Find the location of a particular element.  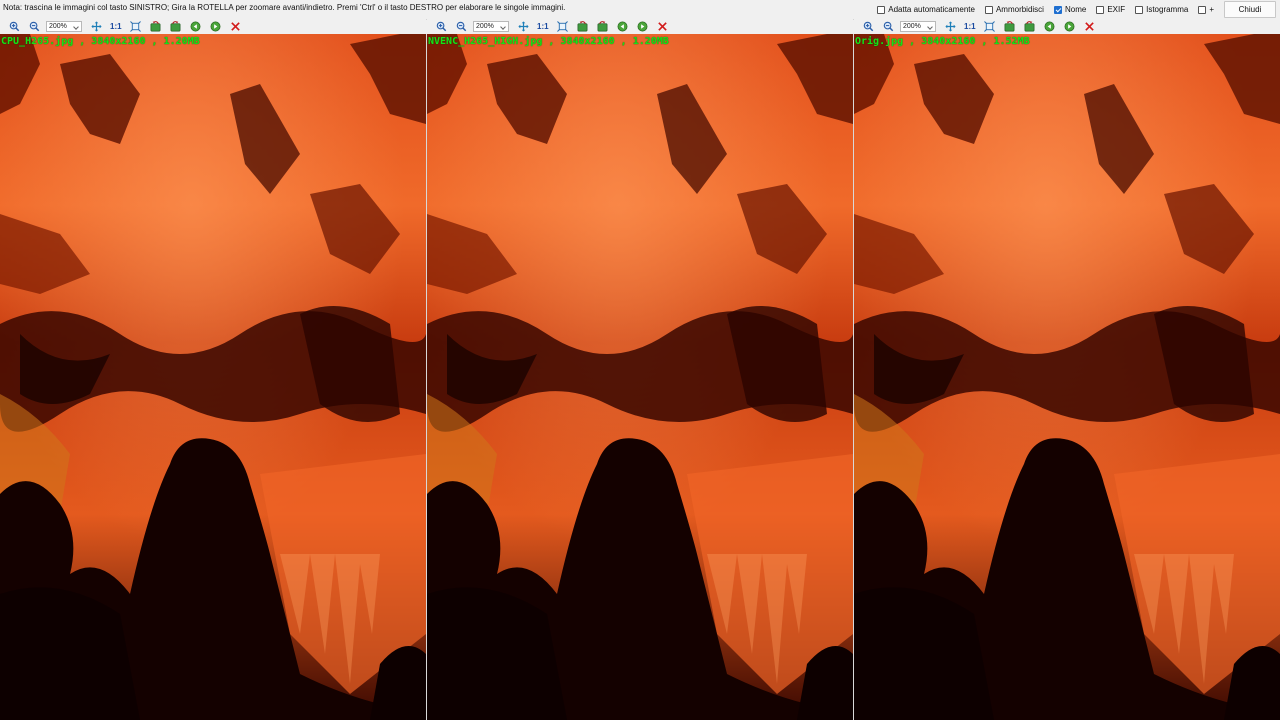

close-button: Chiudi is located at coordinates (1250, 9).